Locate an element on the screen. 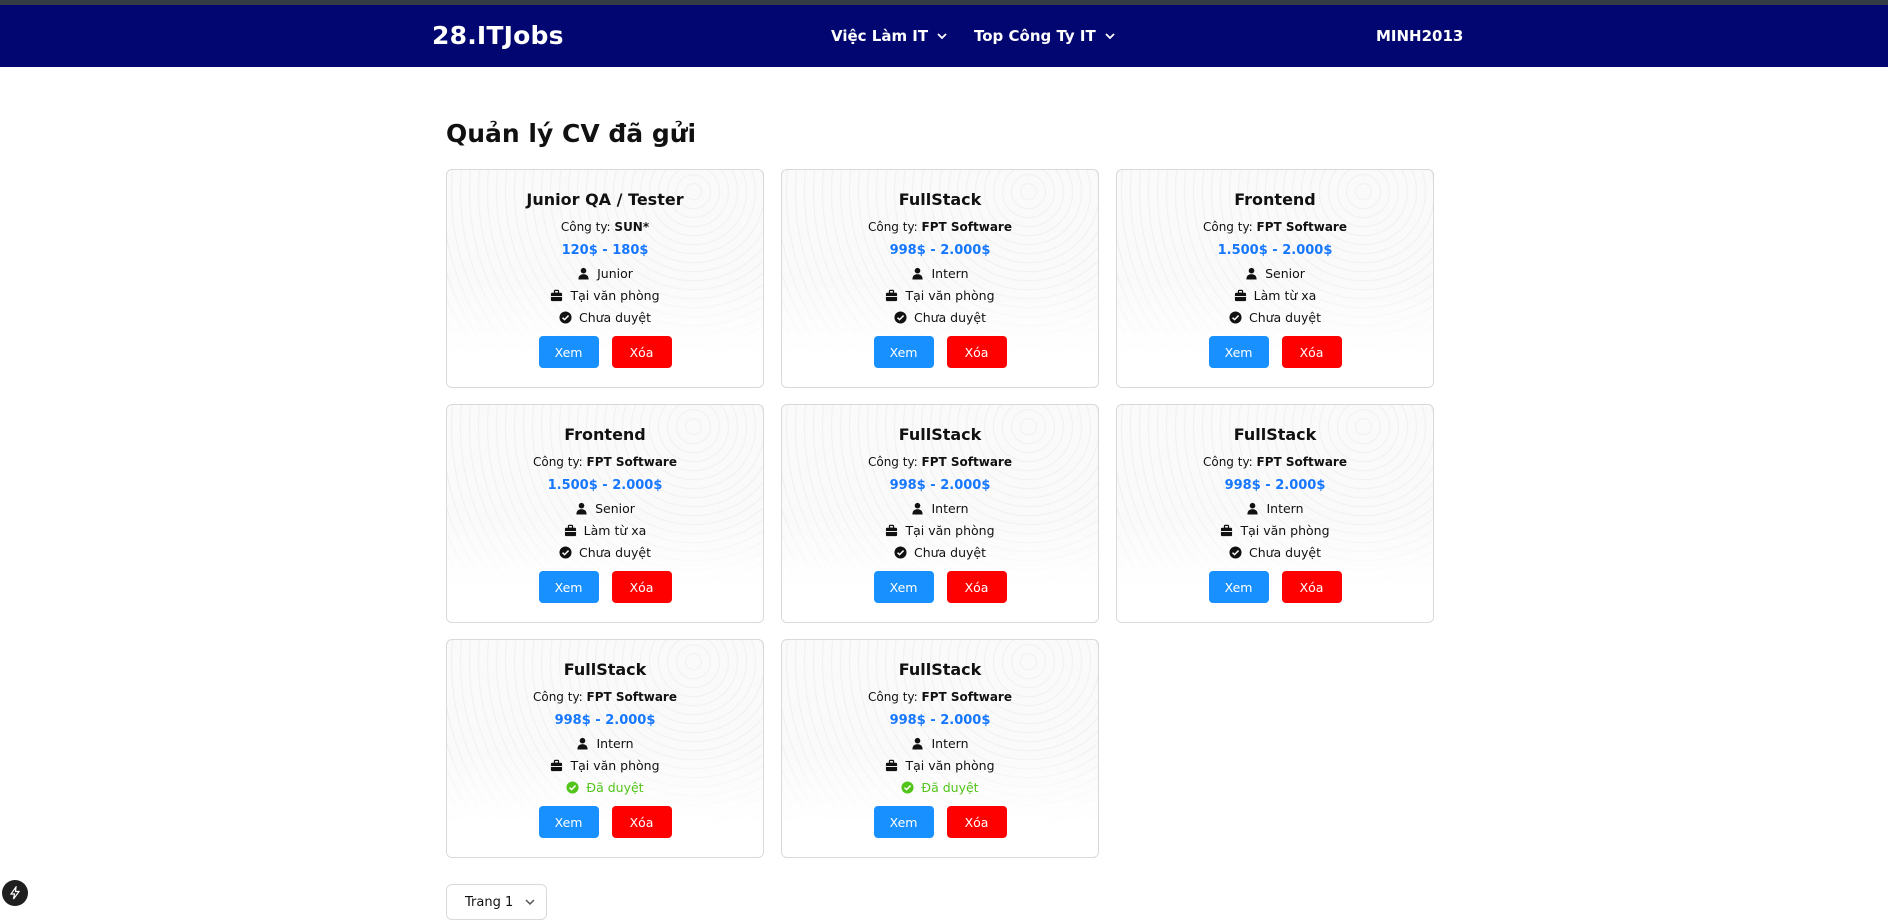 This screenshot has height=920, width=1888. user-menu: MINH2013 is located at coordinates (1419, 36).